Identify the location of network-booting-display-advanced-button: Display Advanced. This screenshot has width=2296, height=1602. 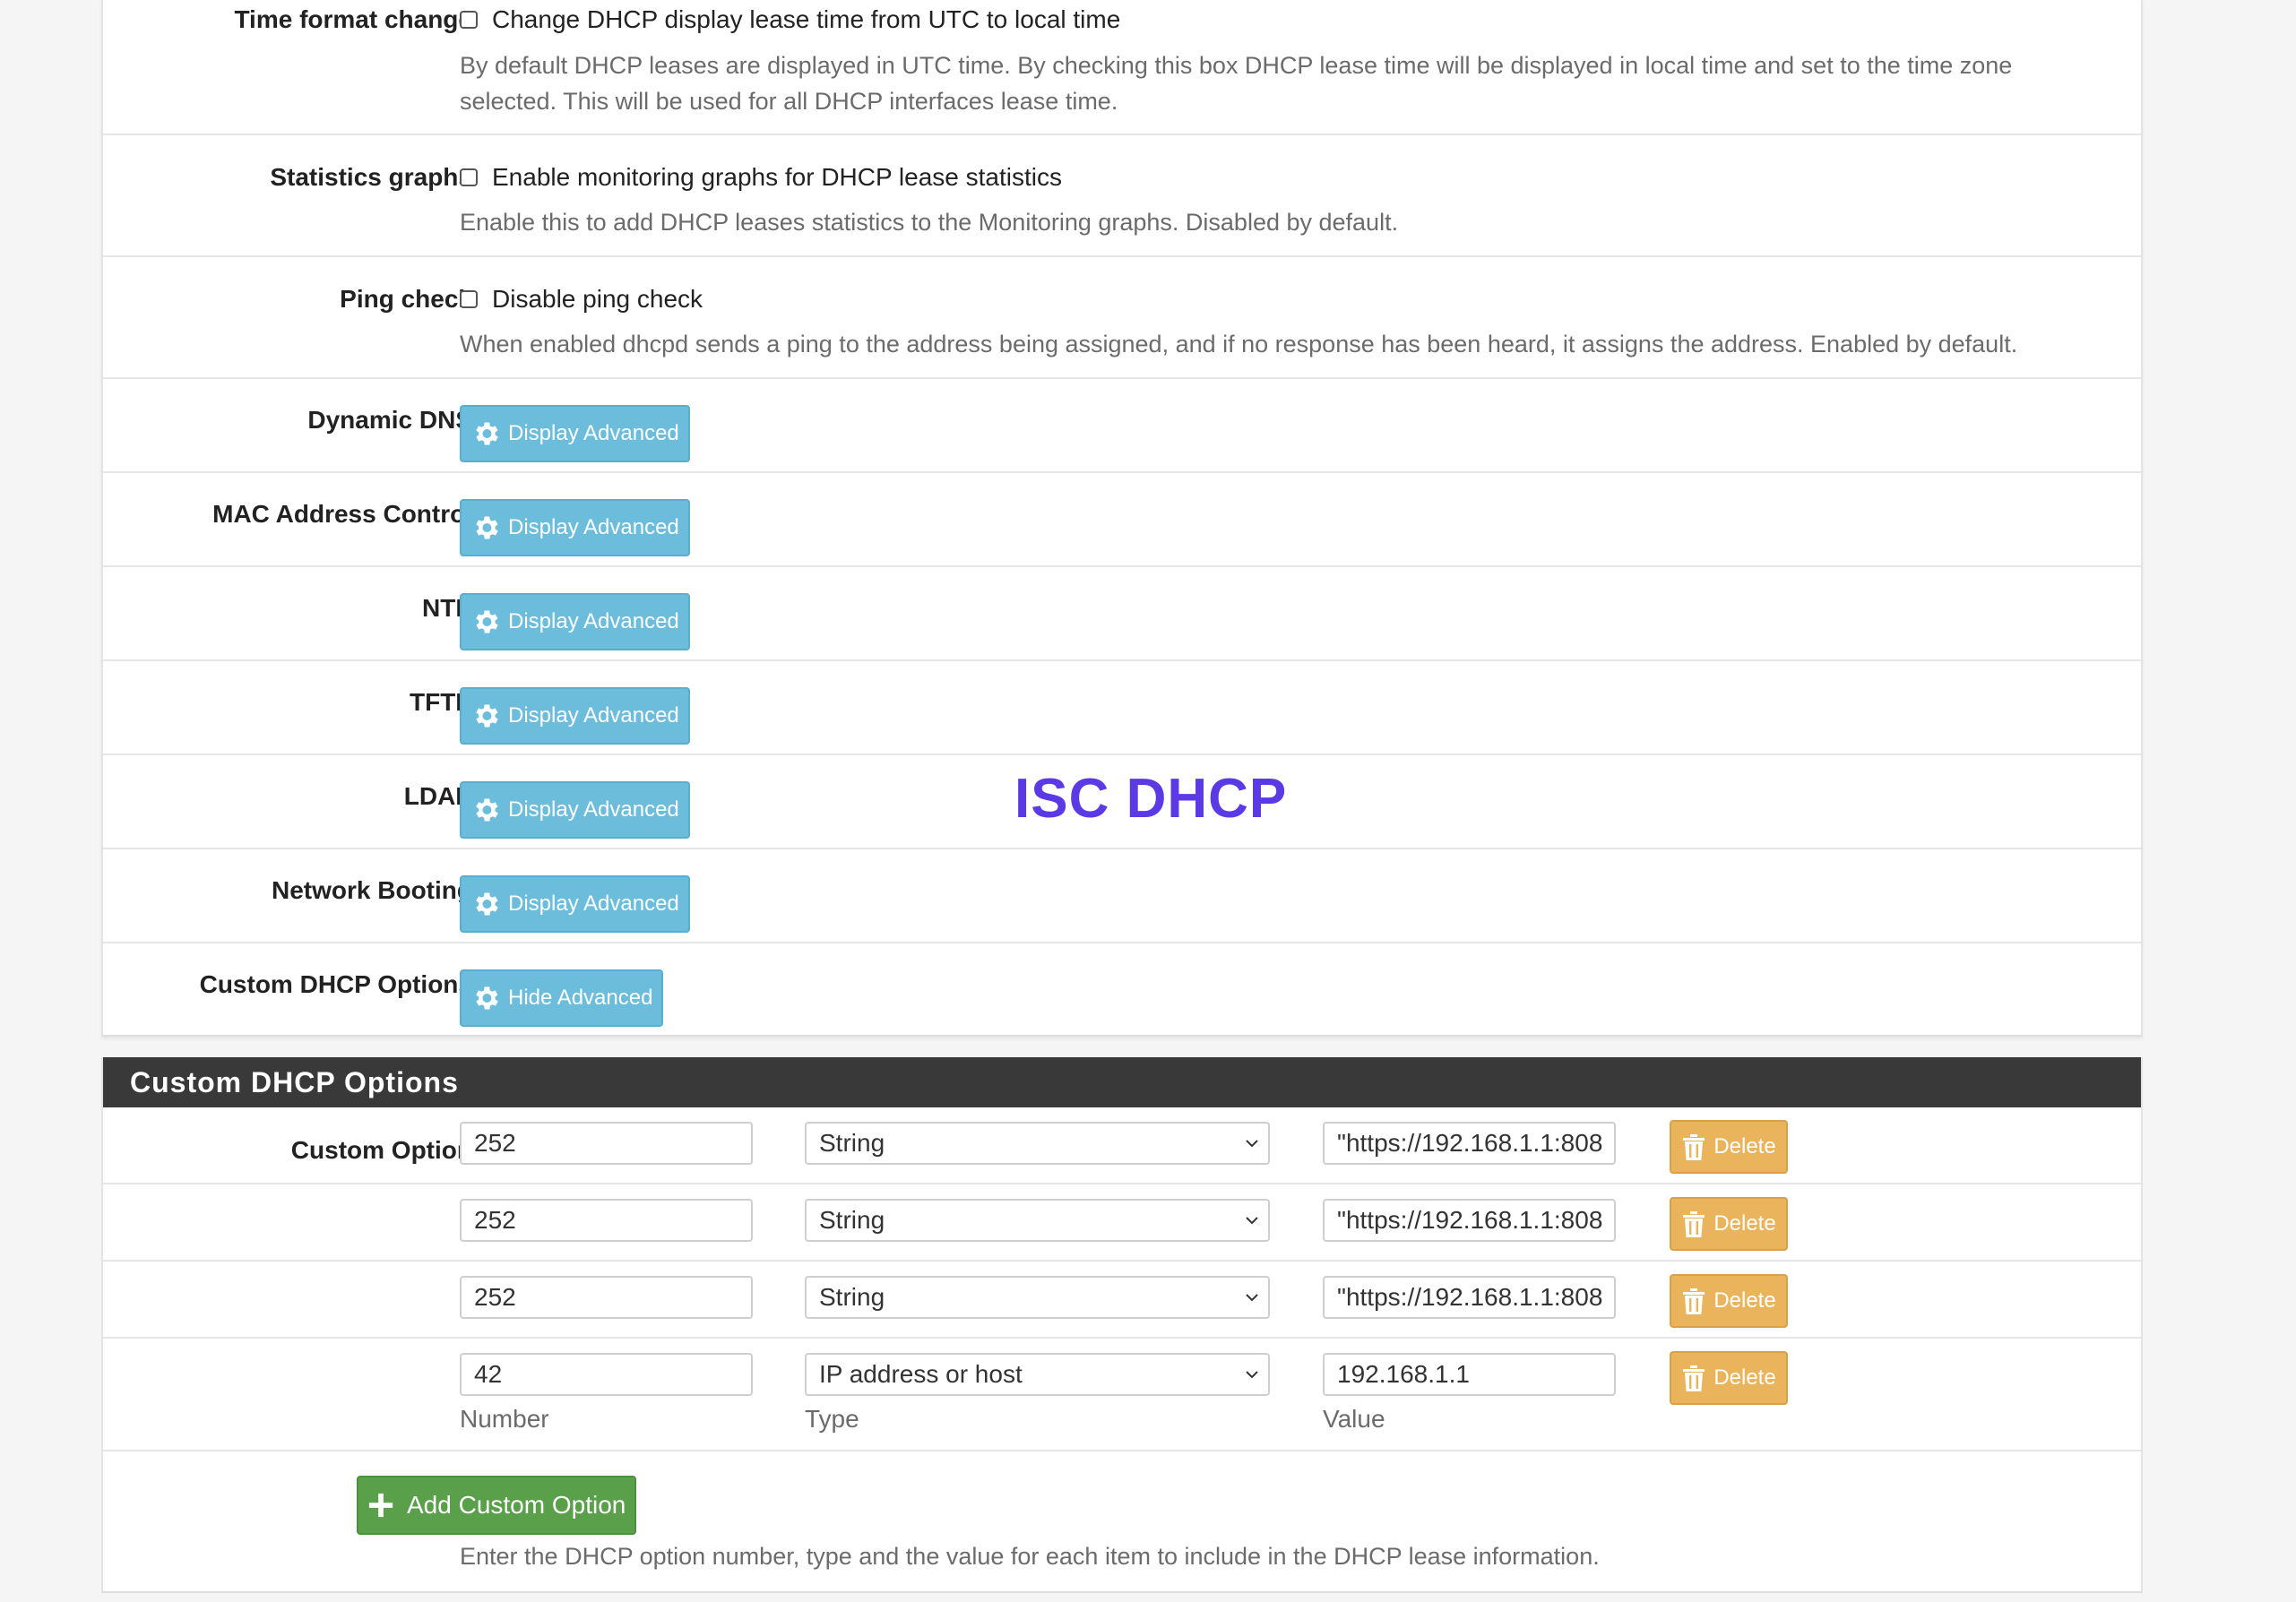
(575, 904).